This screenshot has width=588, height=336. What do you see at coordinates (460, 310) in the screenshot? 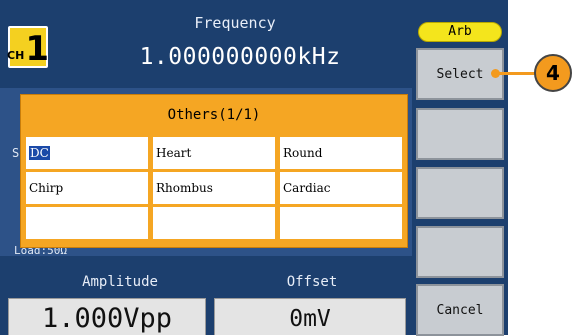
I see `cancel-button: Cancel` at bounding box center [460, 310].